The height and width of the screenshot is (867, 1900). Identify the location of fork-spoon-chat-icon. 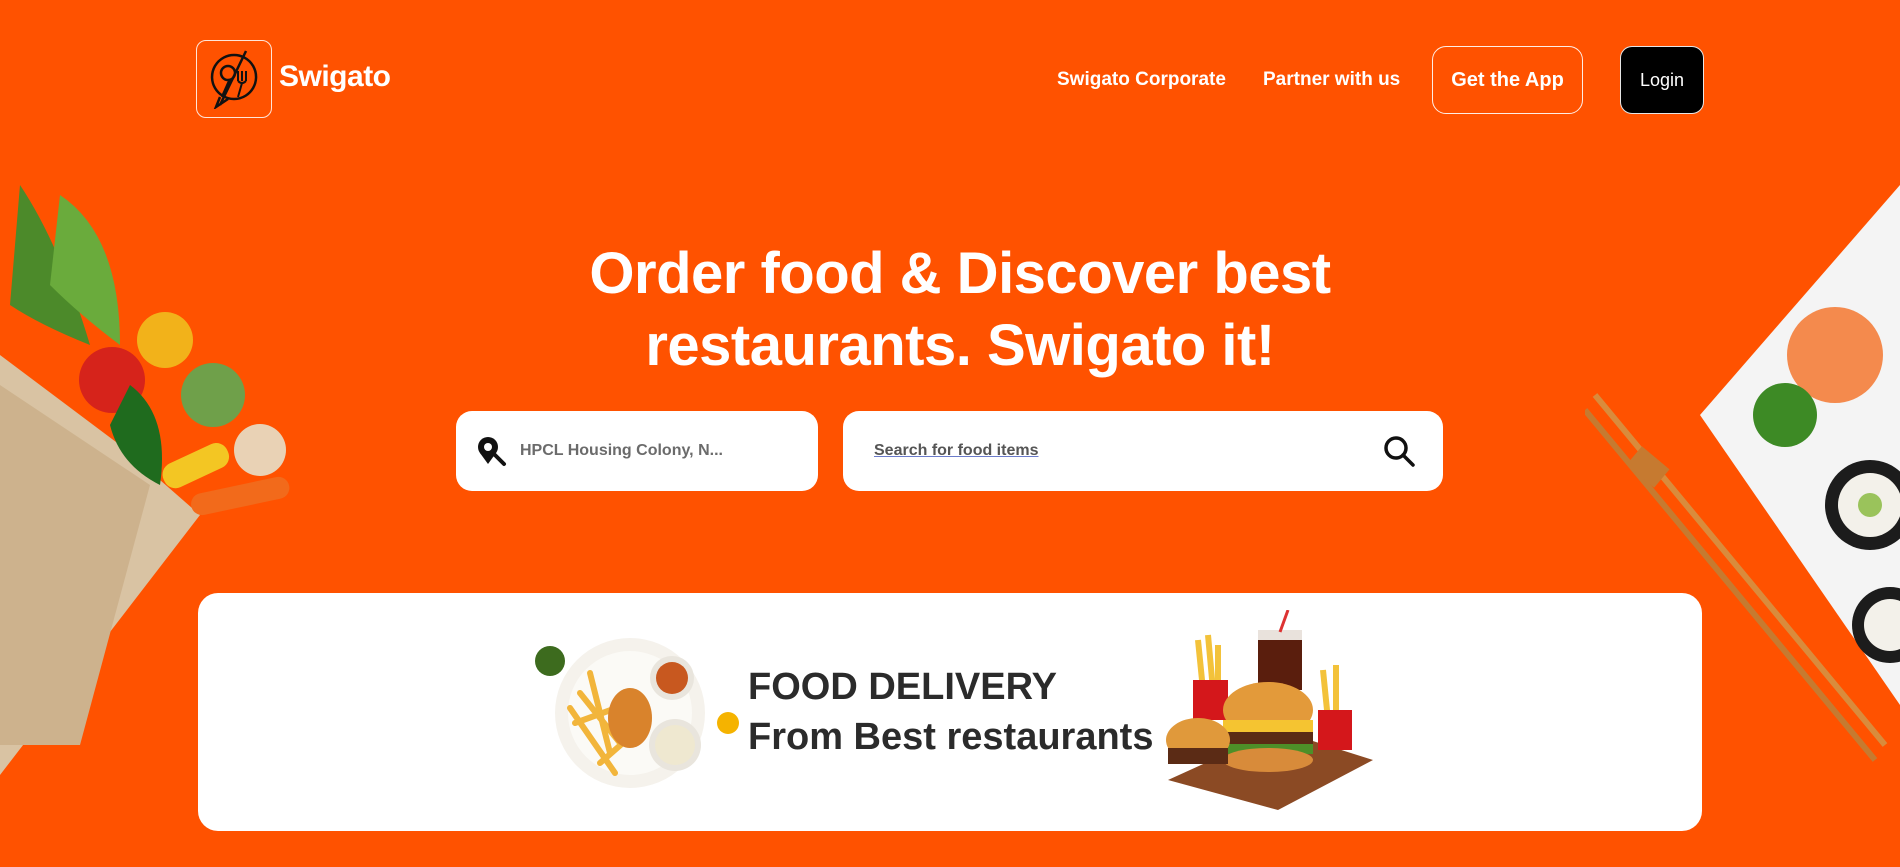
(234, 79).